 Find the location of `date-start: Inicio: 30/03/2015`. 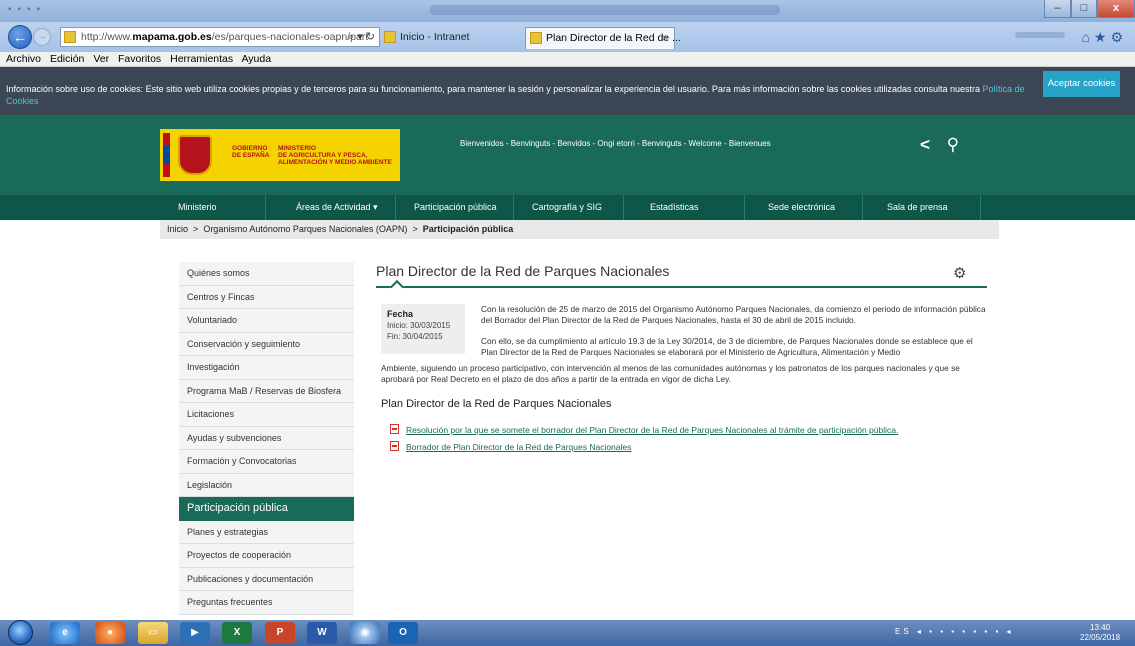

date-start: Inicio: 30/03/2015 is located at coordinates (419, 325).